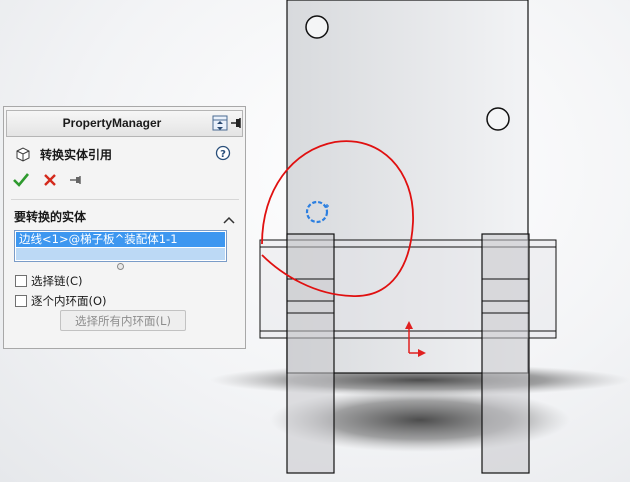  I want to click on cancel-x-icon, so click(50, 182).